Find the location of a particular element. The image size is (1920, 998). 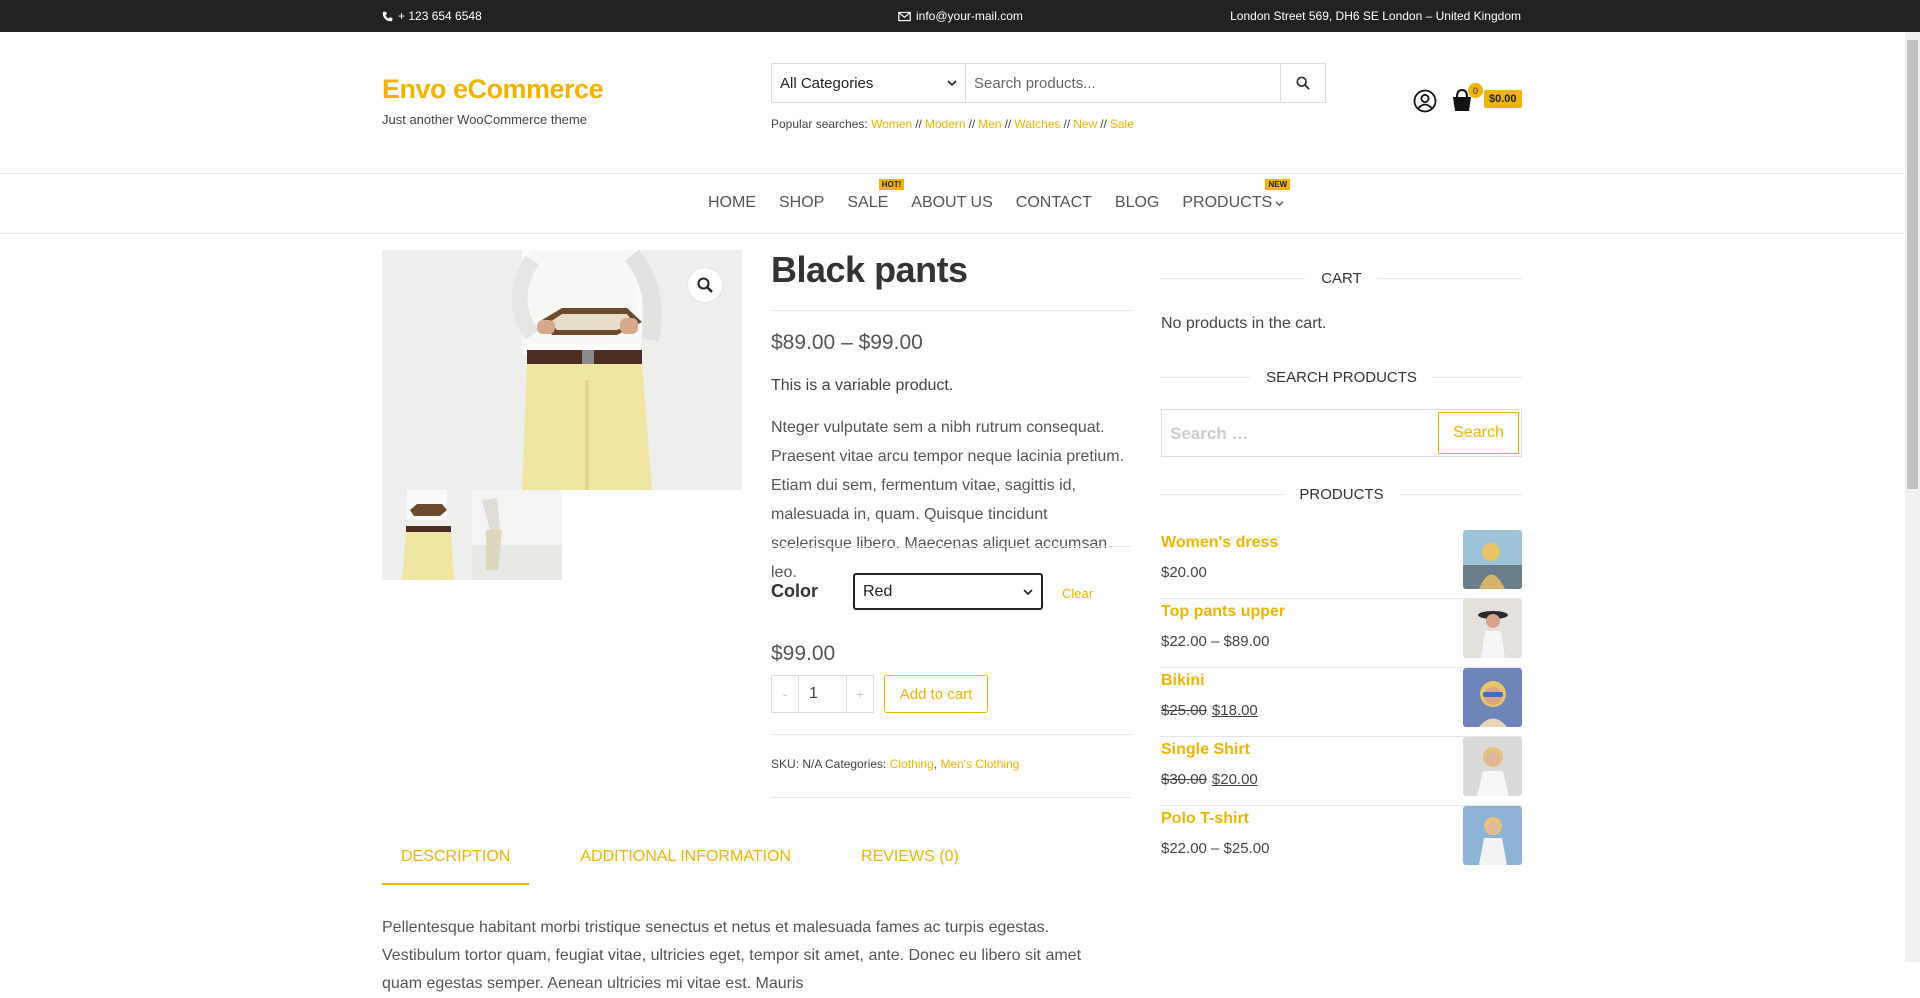

popular-term: Sale is located at coordinates (1122, 124).